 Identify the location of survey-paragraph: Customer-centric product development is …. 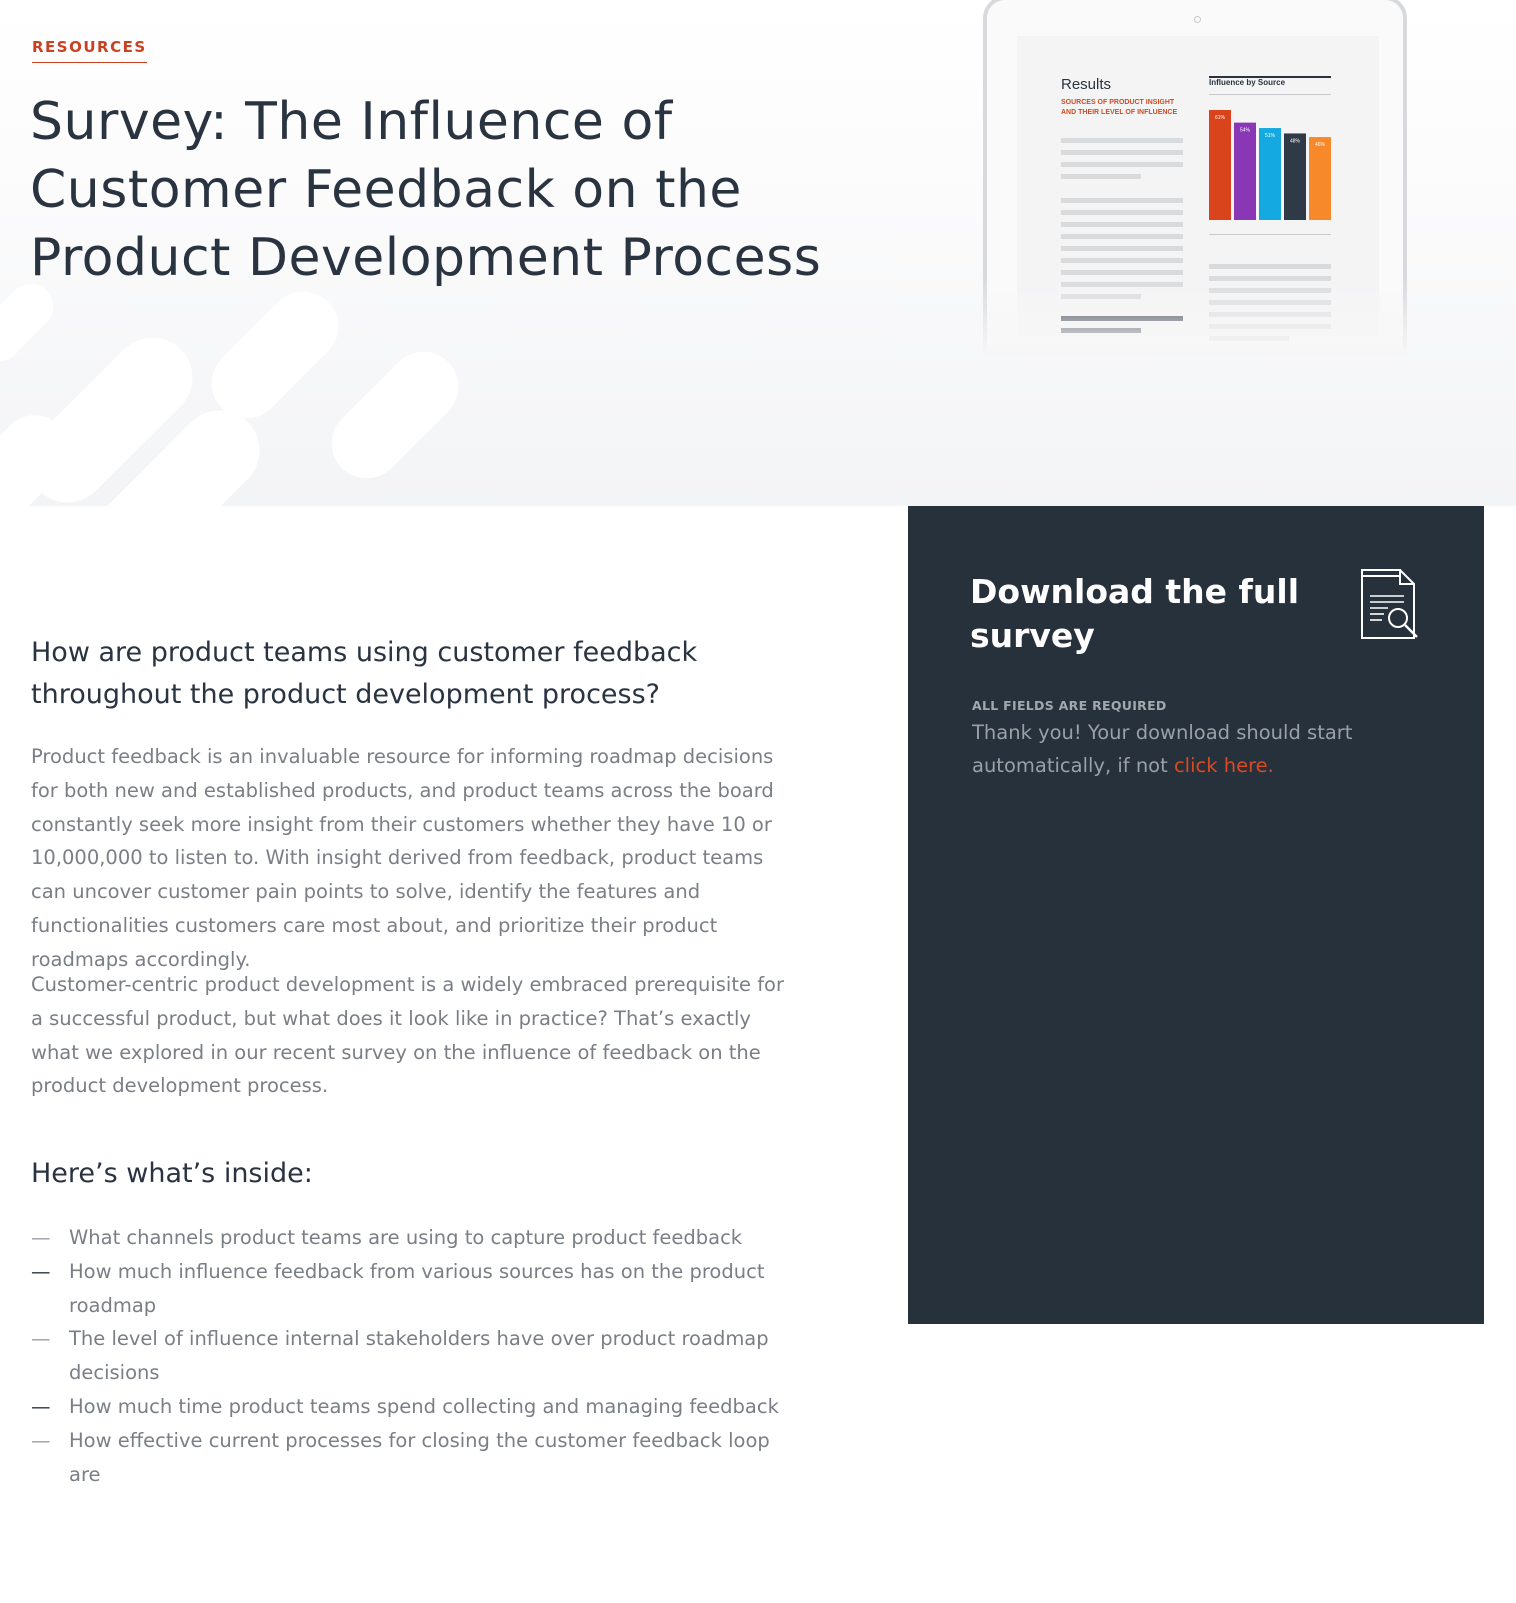
(408, 1035).